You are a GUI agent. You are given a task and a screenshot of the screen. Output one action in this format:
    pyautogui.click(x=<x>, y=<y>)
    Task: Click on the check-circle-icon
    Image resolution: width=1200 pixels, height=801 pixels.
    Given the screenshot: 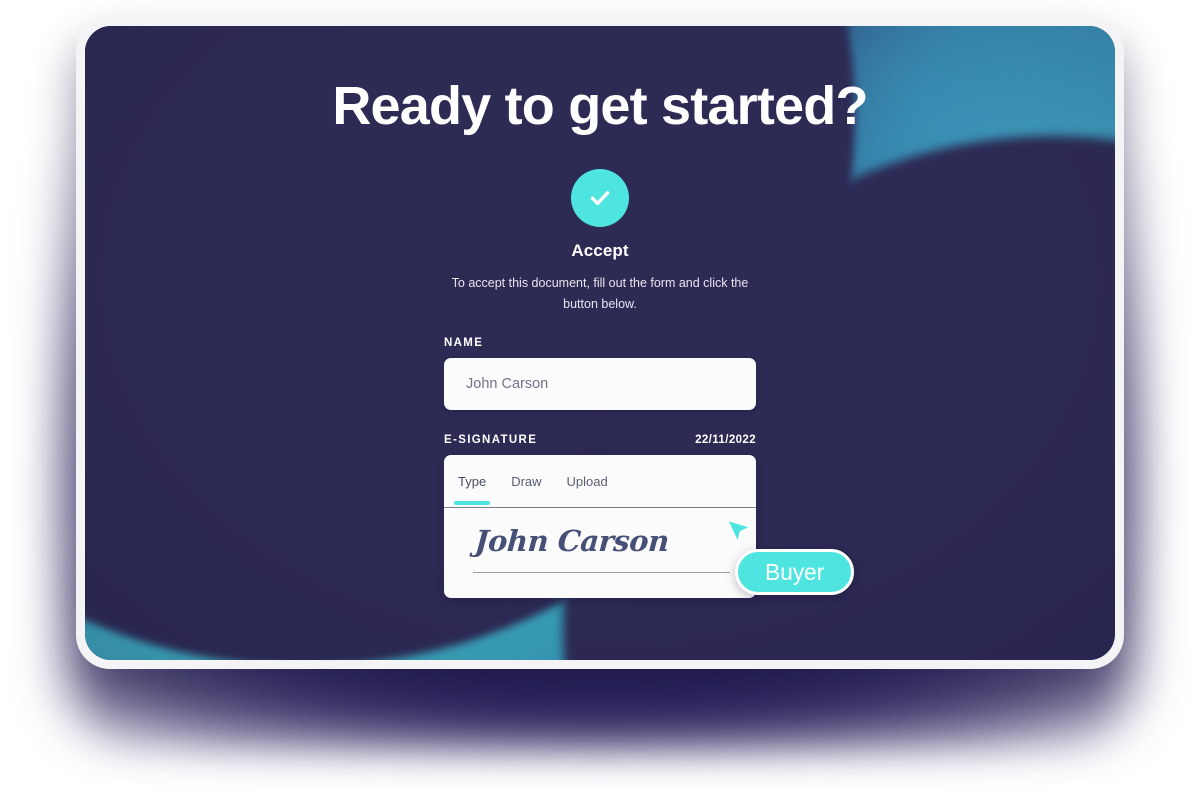 What is the action you would take?
    pyautogui.click(x=600, y=198)
    